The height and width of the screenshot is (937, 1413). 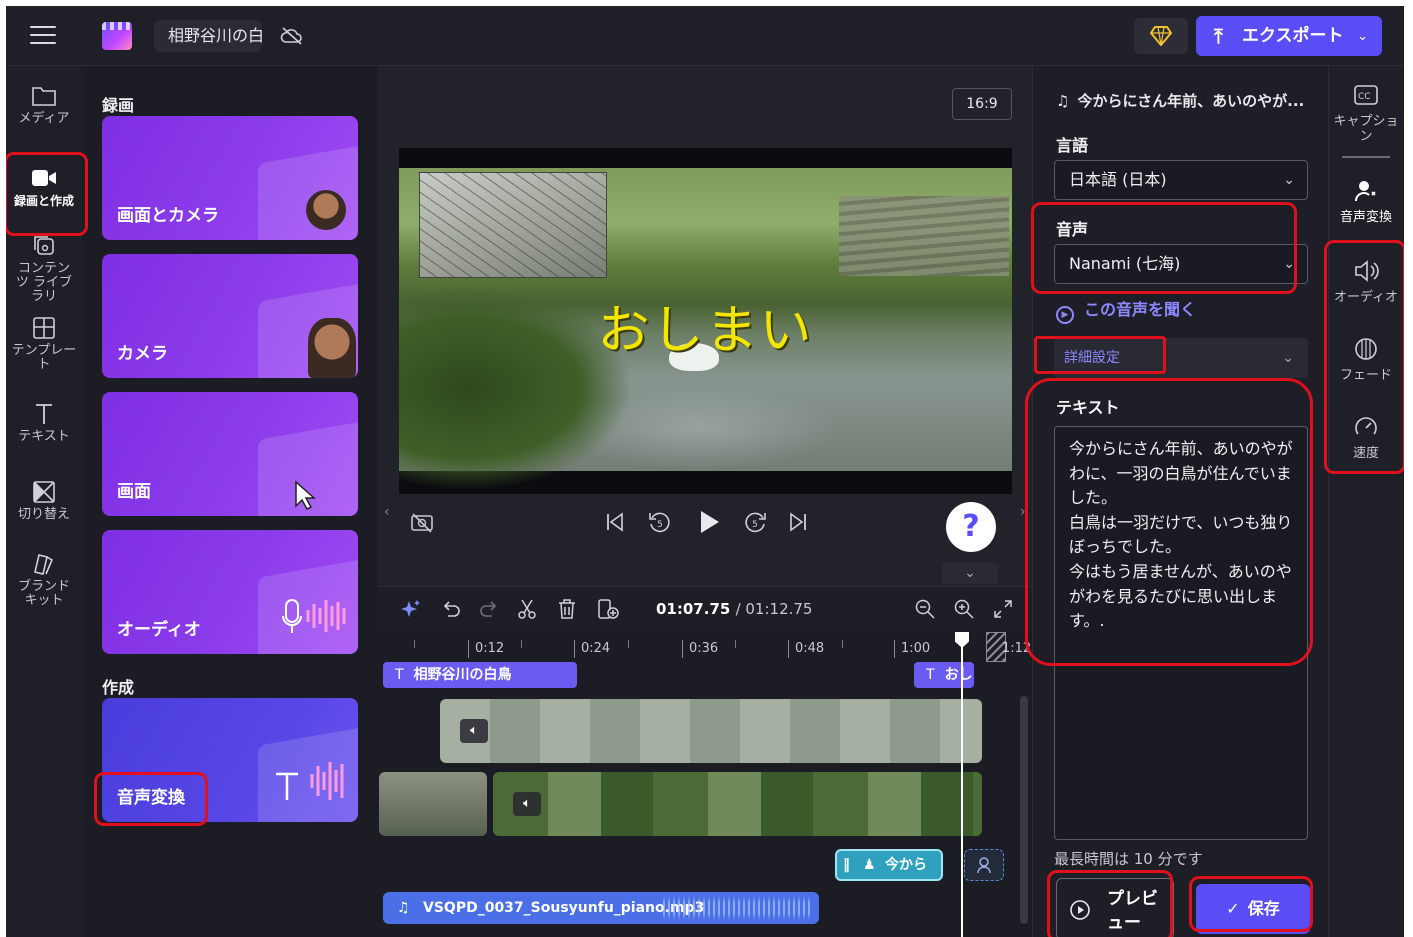 I want to click on aspect-ratio-button: 16:9, so click(x=982, y=104).